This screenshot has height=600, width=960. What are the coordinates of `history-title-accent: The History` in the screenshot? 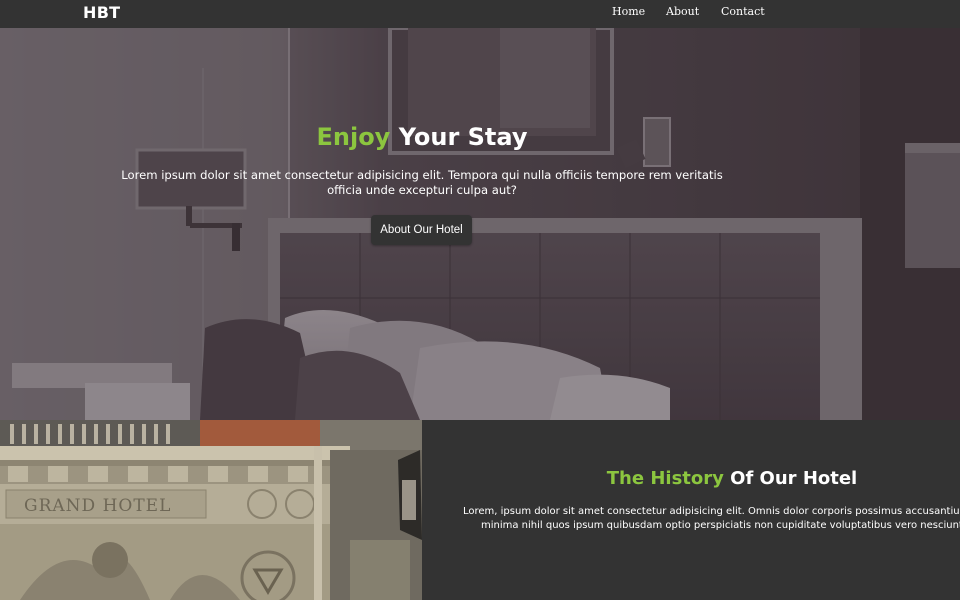 It's located at (665, 478).